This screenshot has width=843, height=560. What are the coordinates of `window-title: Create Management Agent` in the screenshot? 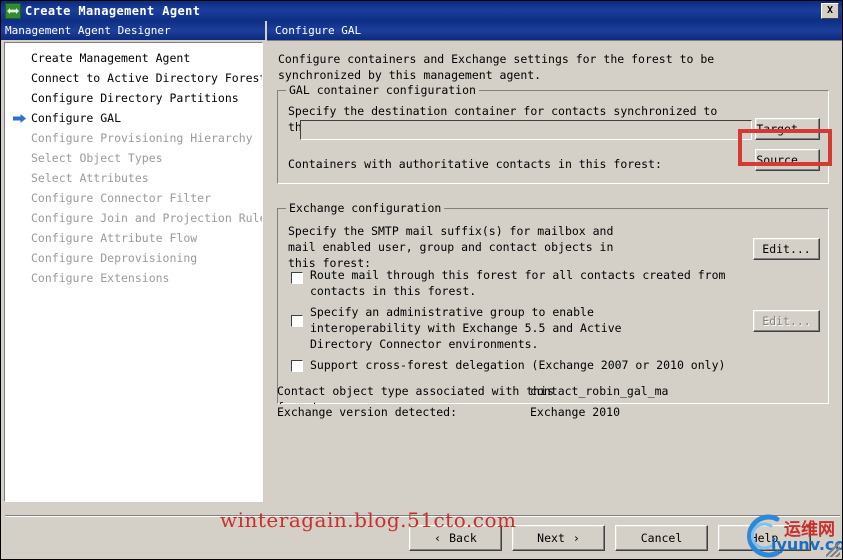 It's located at (113, 11).